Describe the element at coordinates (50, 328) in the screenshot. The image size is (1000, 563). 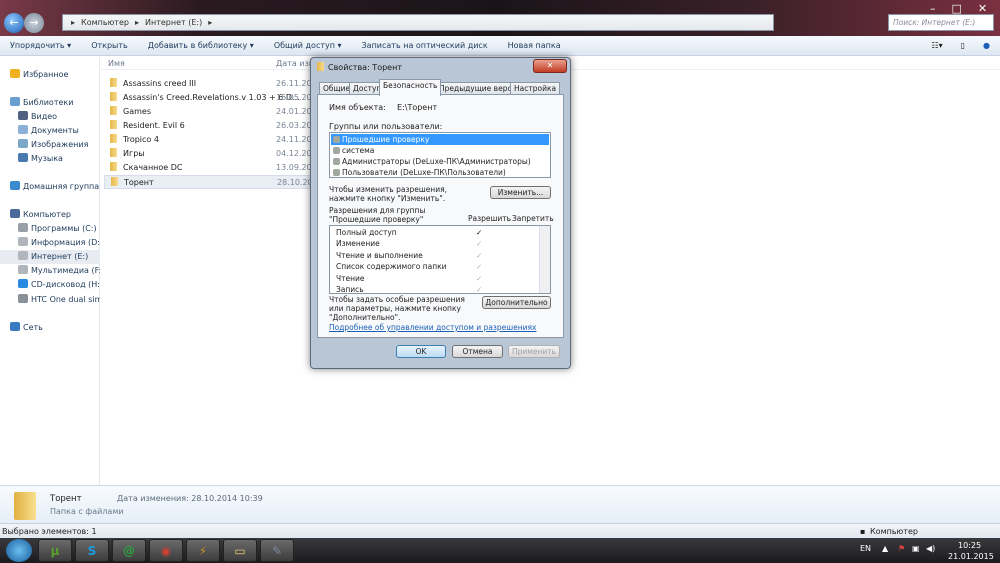
I see `nav-item: Сеть` at that location.